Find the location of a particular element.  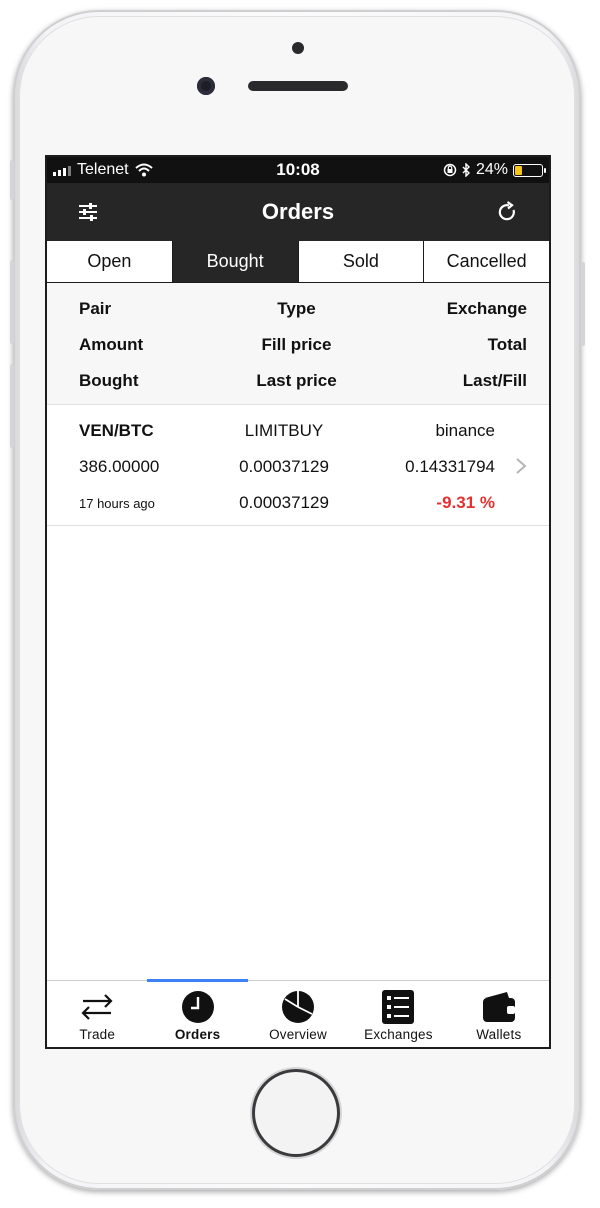

chevron-right-icon is located at coordinates (521, 466).